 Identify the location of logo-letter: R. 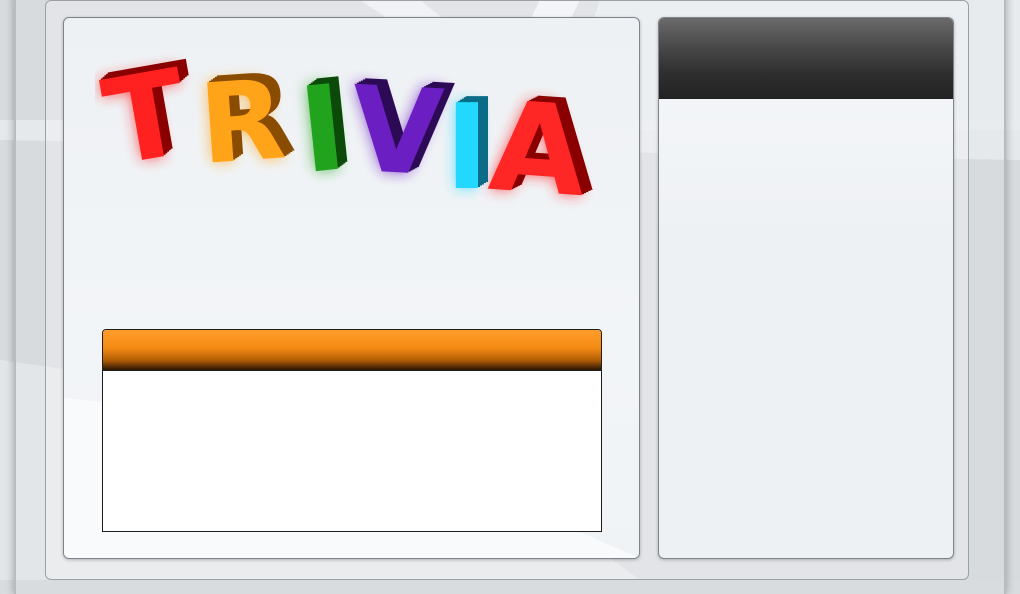
(242, 122).